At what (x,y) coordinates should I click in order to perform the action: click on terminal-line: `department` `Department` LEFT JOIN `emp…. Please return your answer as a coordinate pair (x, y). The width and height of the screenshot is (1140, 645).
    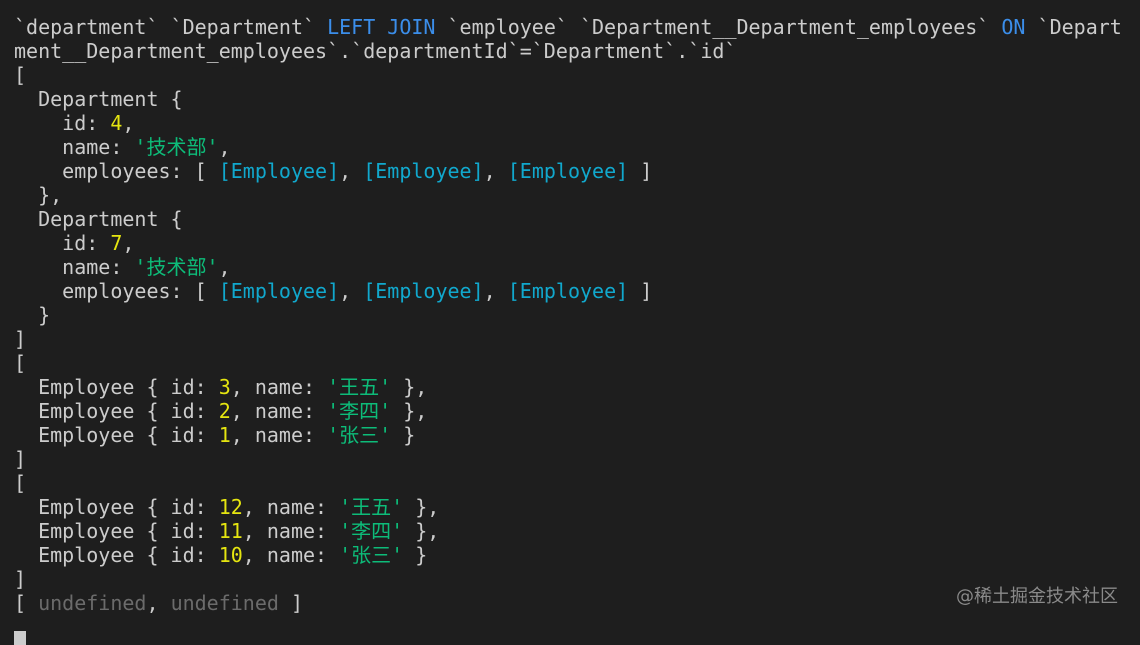
    Looking at the image, I should click on (568, 27).